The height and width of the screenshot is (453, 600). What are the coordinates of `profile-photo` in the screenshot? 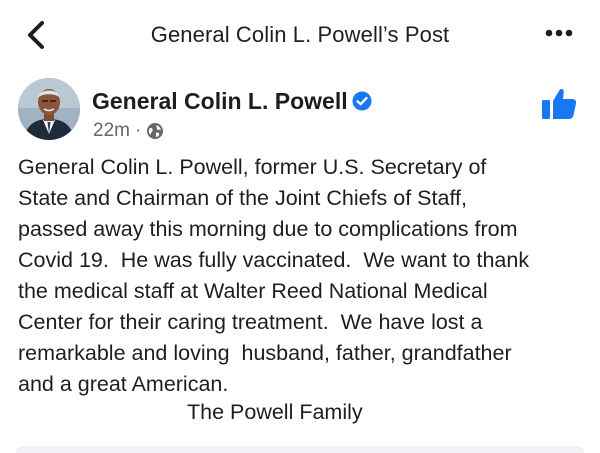 It's located at (49, 109).